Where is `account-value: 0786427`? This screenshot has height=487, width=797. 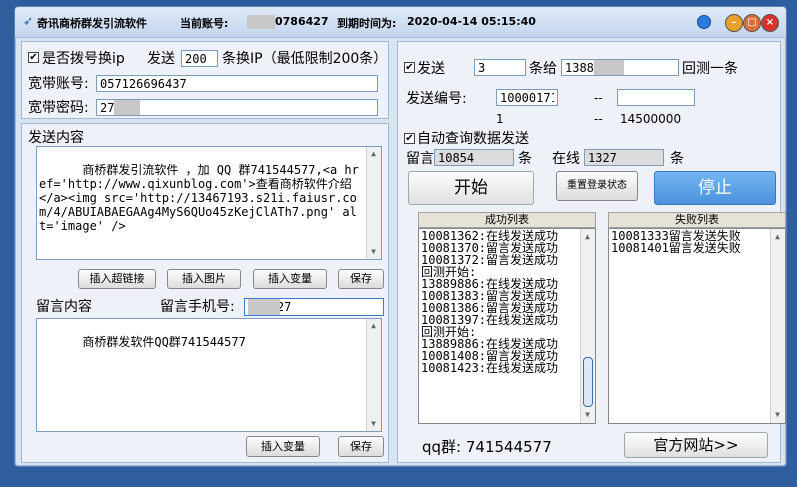 account-value: 0786427 is located at coordinates (302, 21).